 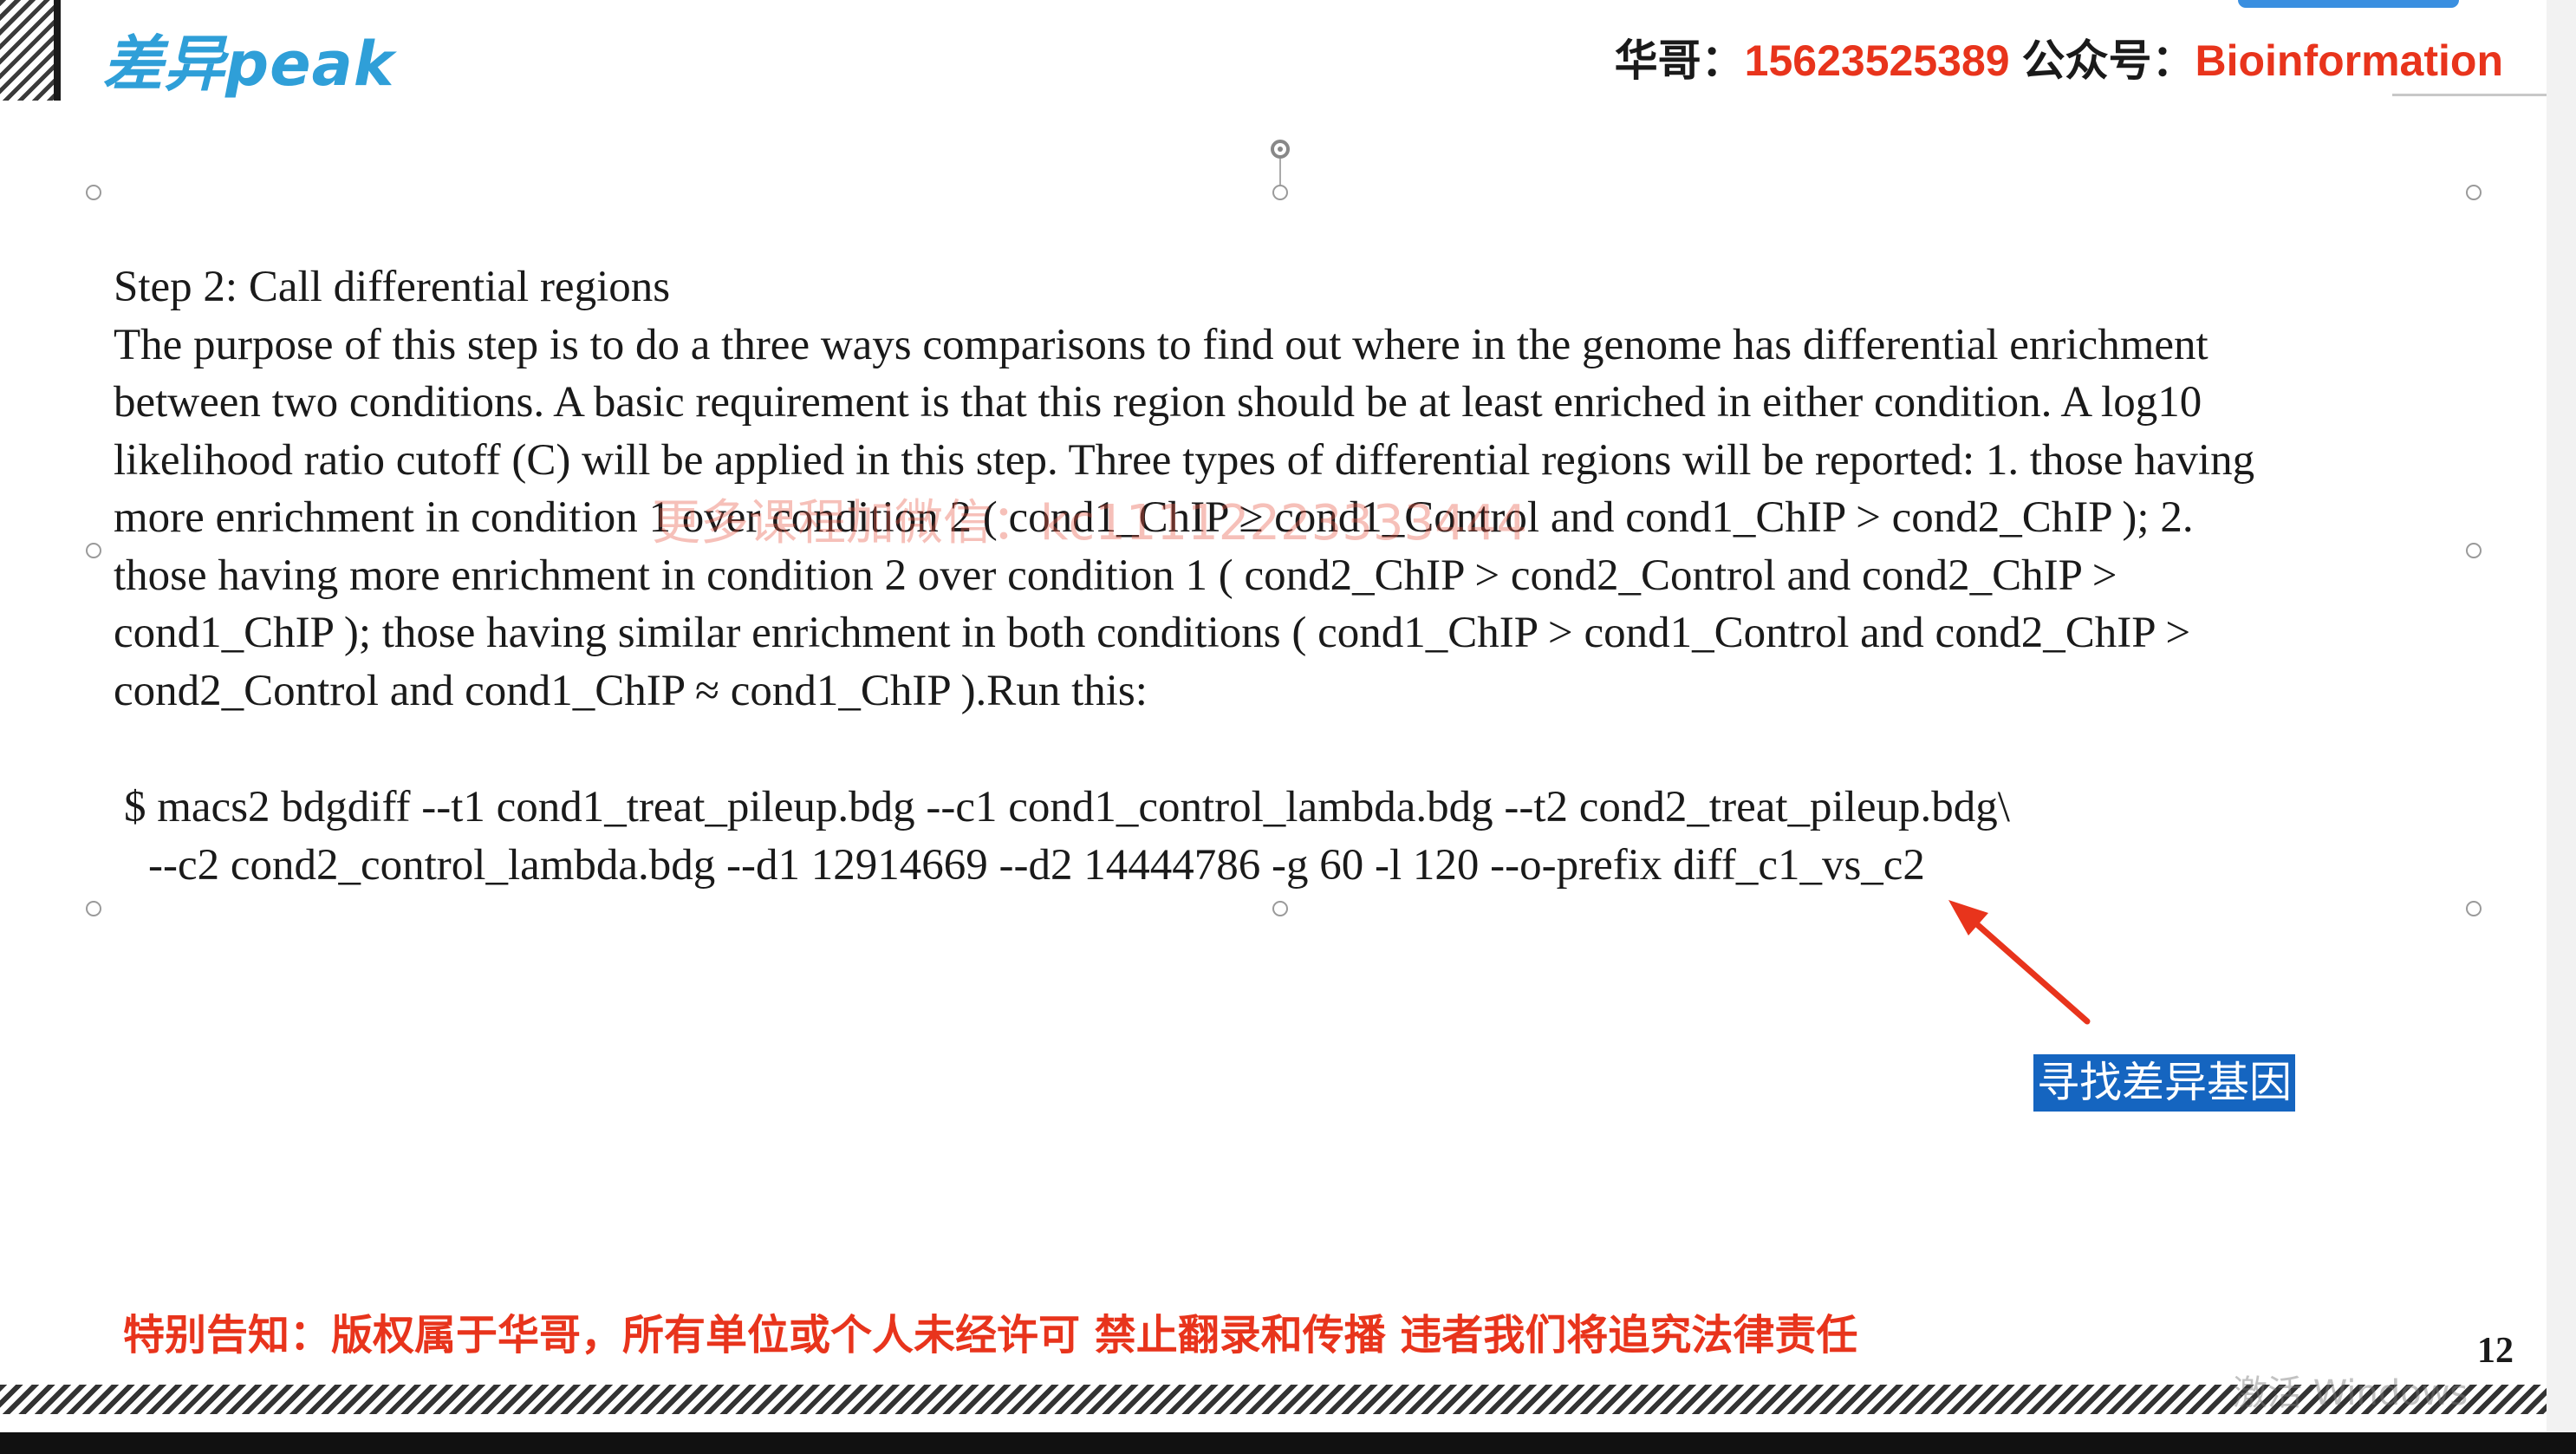 What do you see at coordinates (248, 64) in the screenshot?
I see `slide-title: 差异peak` at bounding box center [248, 64].